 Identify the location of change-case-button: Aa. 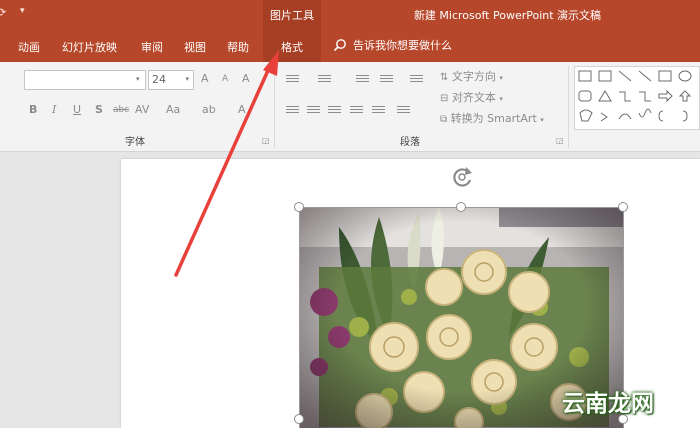
(173, 109).